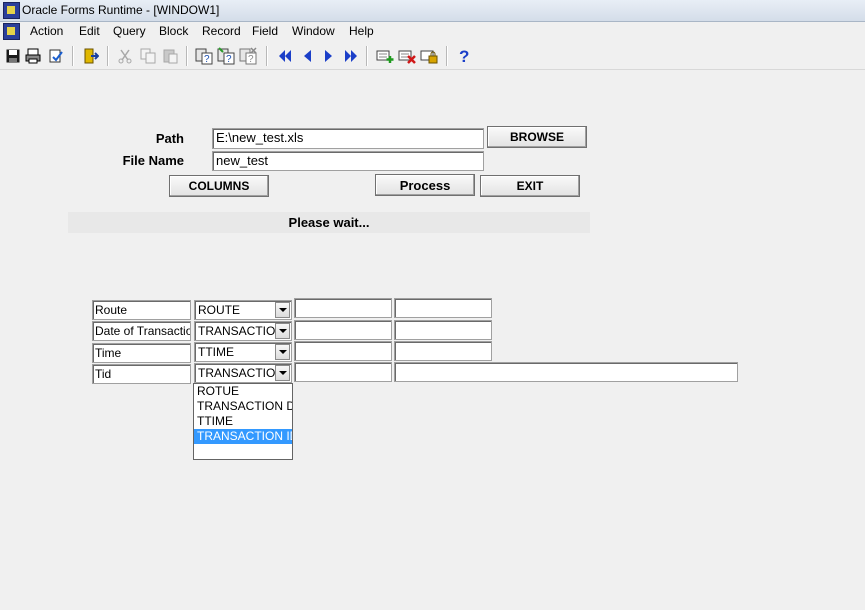 The width and height of the screenshot is (865, 610). Describe the element at coordinates (243, 436) in the screenshot. I see `dropdown-option-selected: TRANSACTION ID` at that location.